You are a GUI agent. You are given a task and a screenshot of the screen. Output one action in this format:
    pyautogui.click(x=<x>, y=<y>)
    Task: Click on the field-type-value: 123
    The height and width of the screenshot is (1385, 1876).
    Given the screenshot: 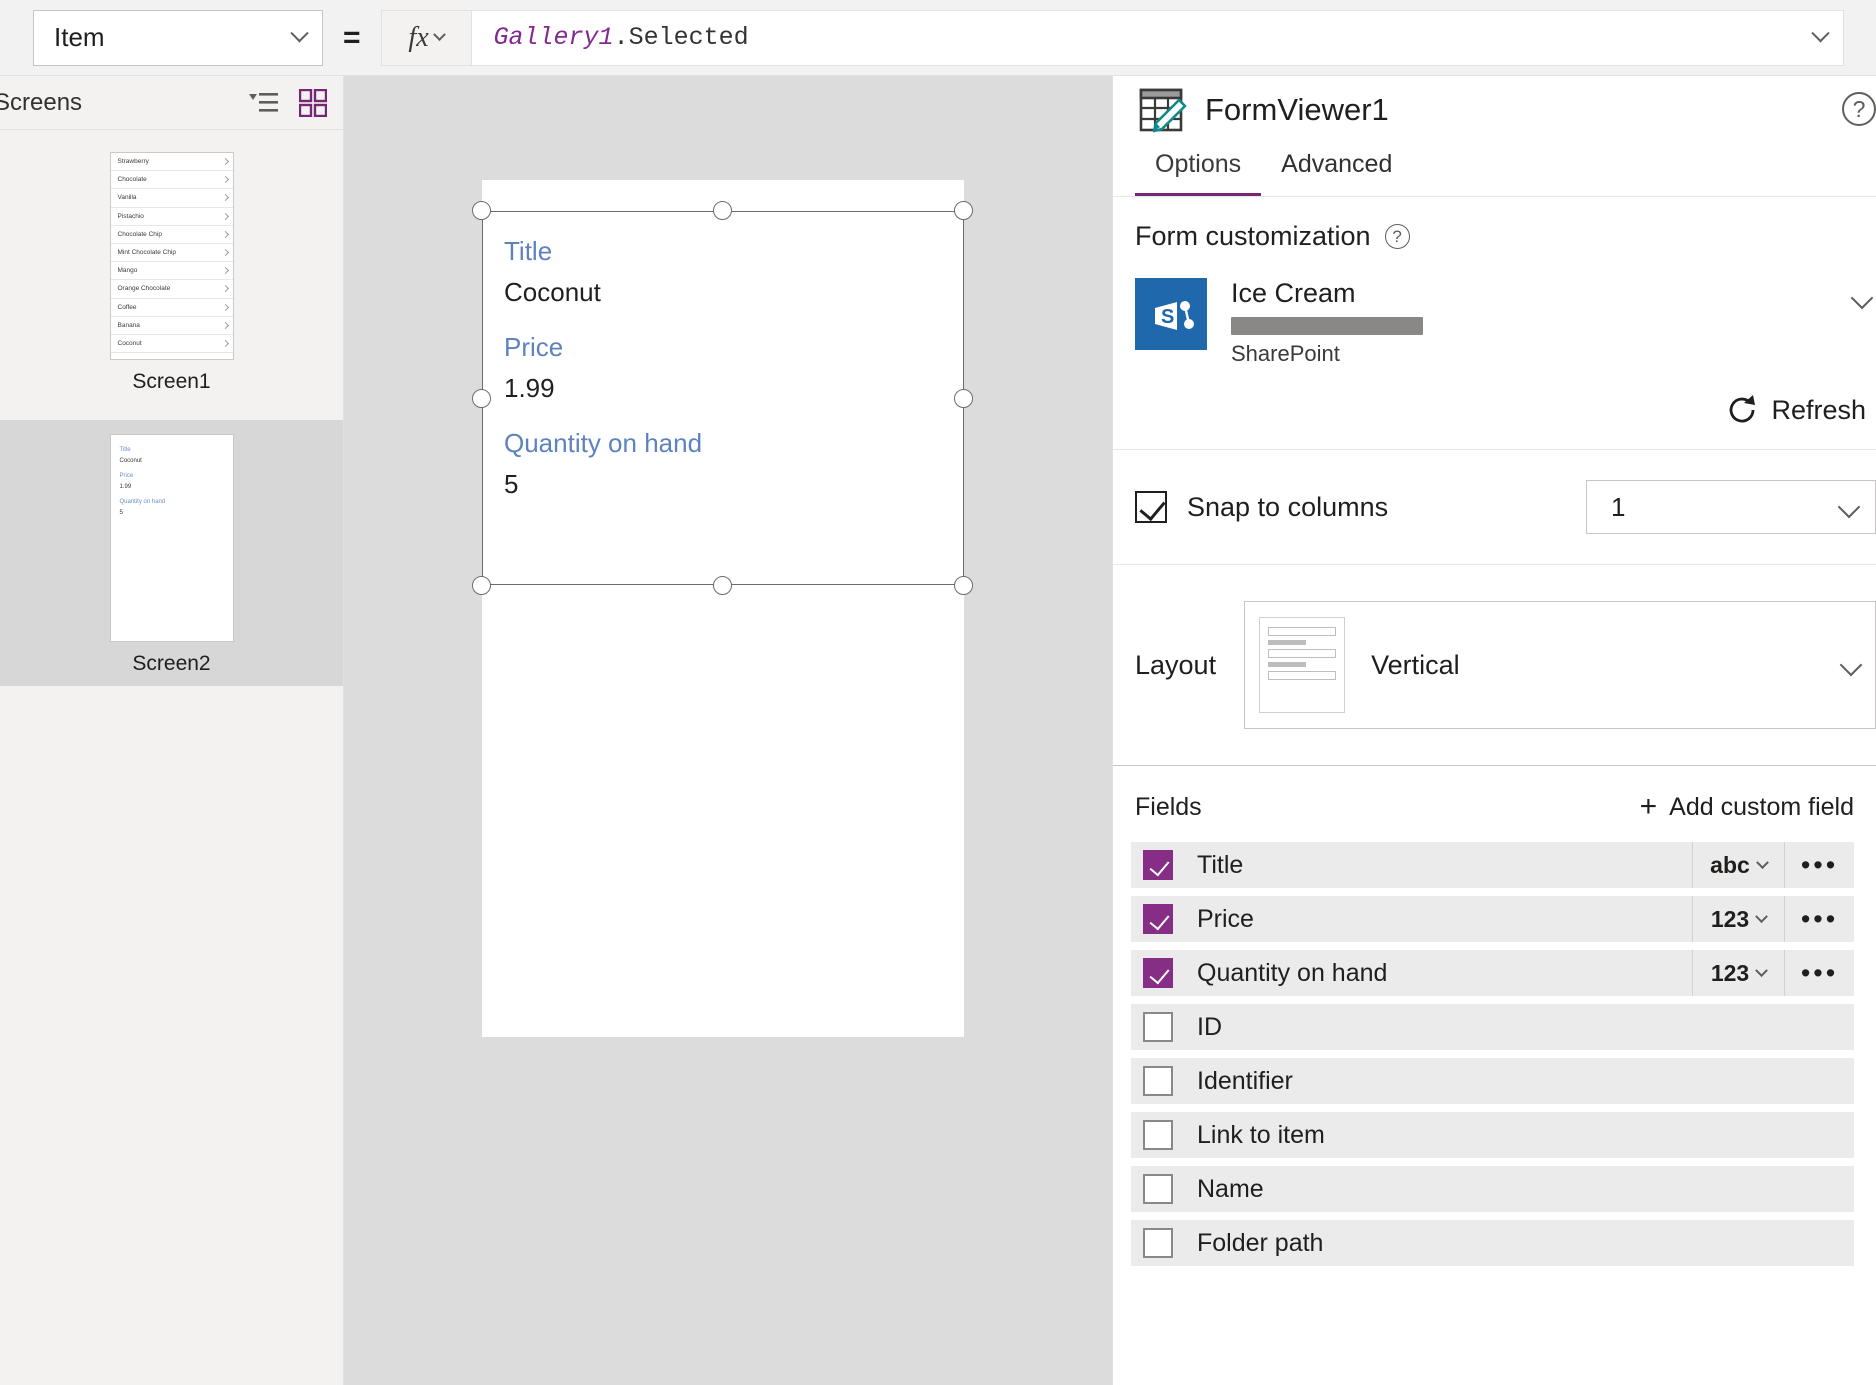 What is the action you would take?
    pyautogui.click(x=1730, y=918)
    